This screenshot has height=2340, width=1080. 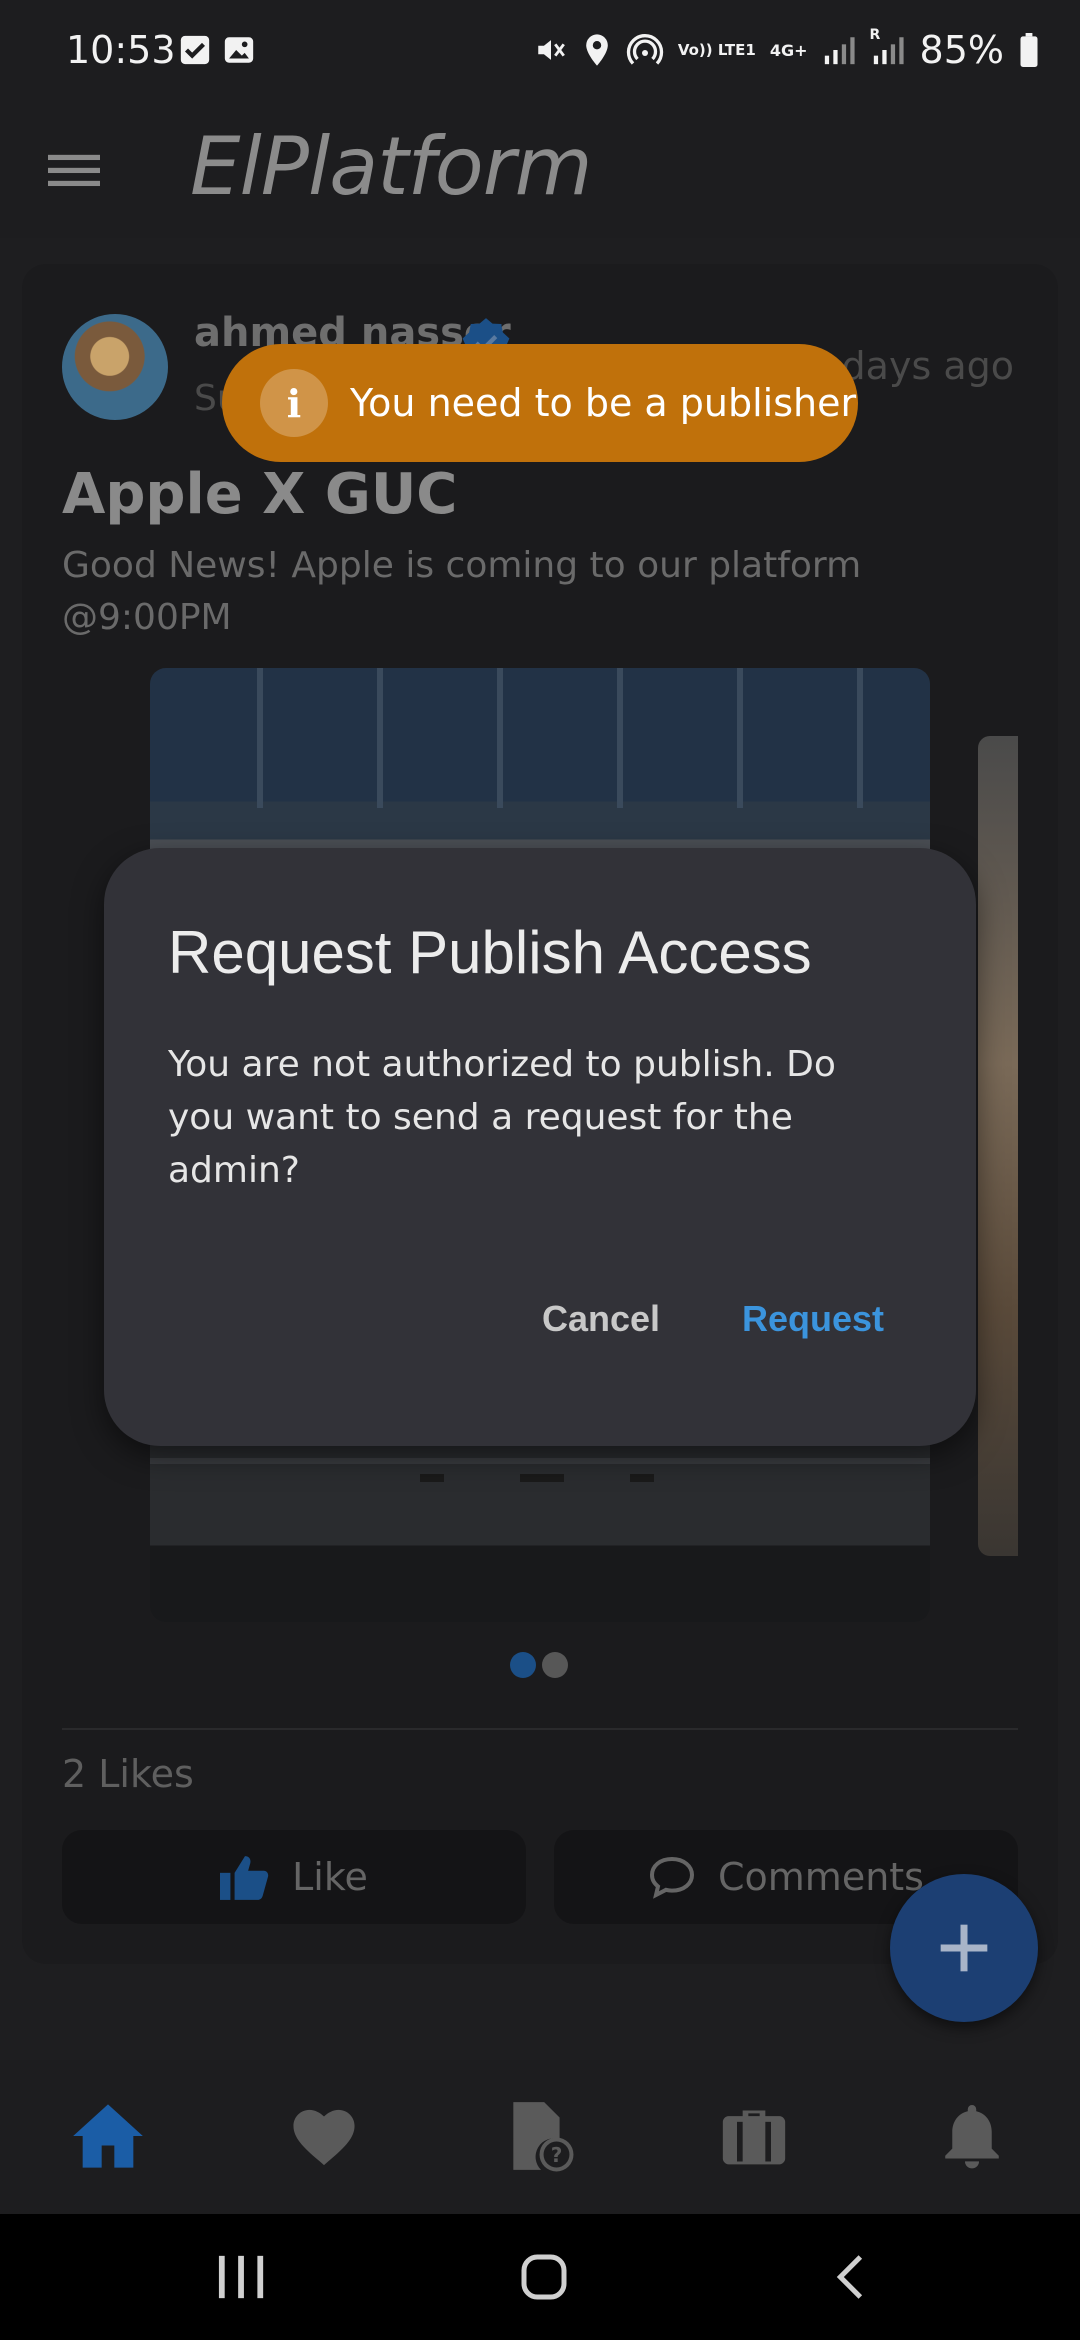 What do you see at coordinates (998, 1146) in the screenshot?
I see `post-image-next` at bounding box center [998, 1146].